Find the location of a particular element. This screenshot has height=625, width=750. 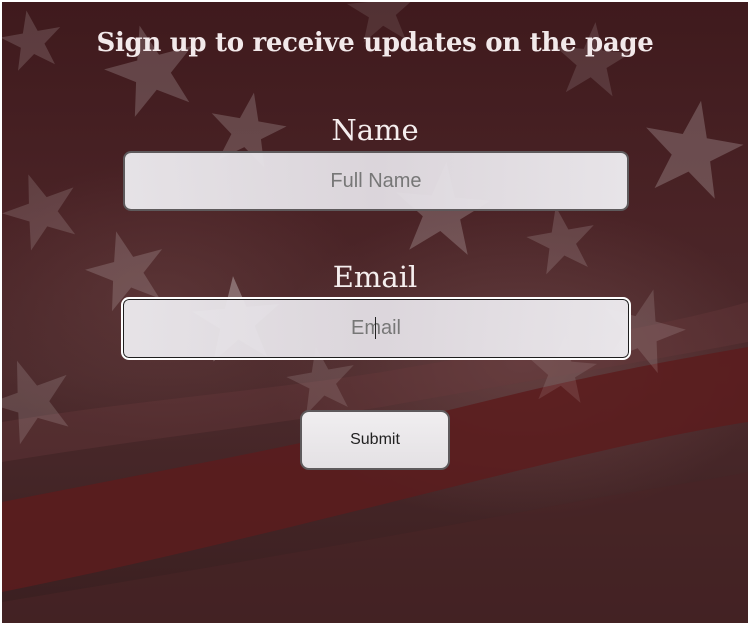

submit-button: Submit is located at coordinates (375, 440).